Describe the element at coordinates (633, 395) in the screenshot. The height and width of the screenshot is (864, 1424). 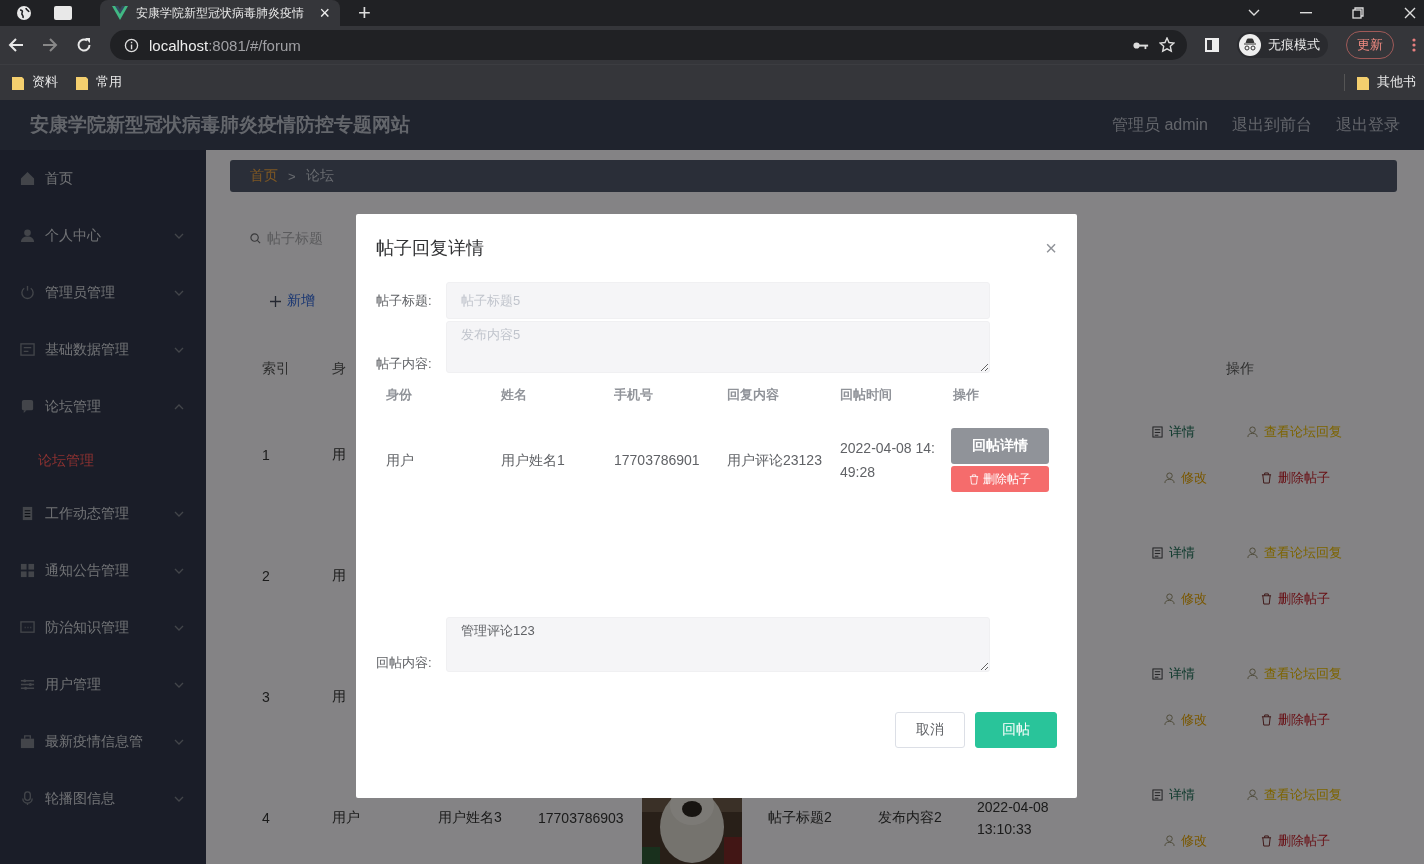
I see `column-header: 手机号` at that location.